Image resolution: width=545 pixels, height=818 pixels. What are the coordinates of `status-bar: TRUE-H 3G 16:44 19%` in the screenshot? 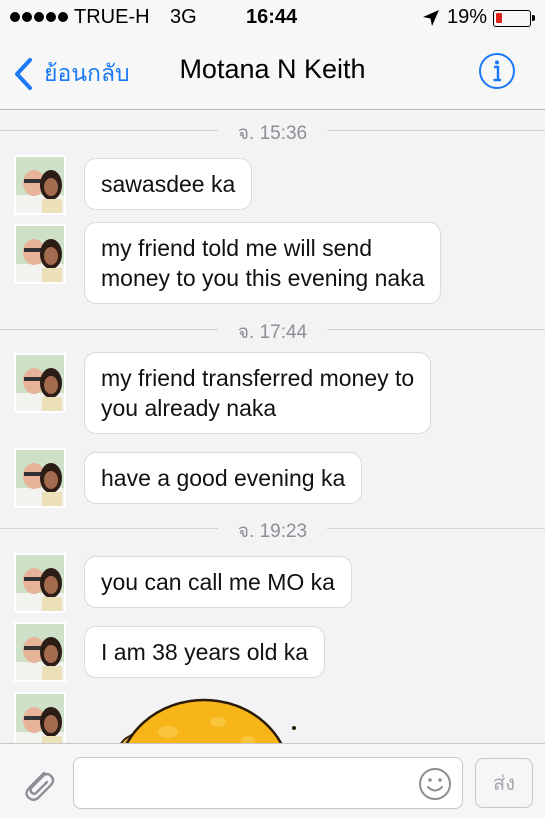 It's located at (272, 18).